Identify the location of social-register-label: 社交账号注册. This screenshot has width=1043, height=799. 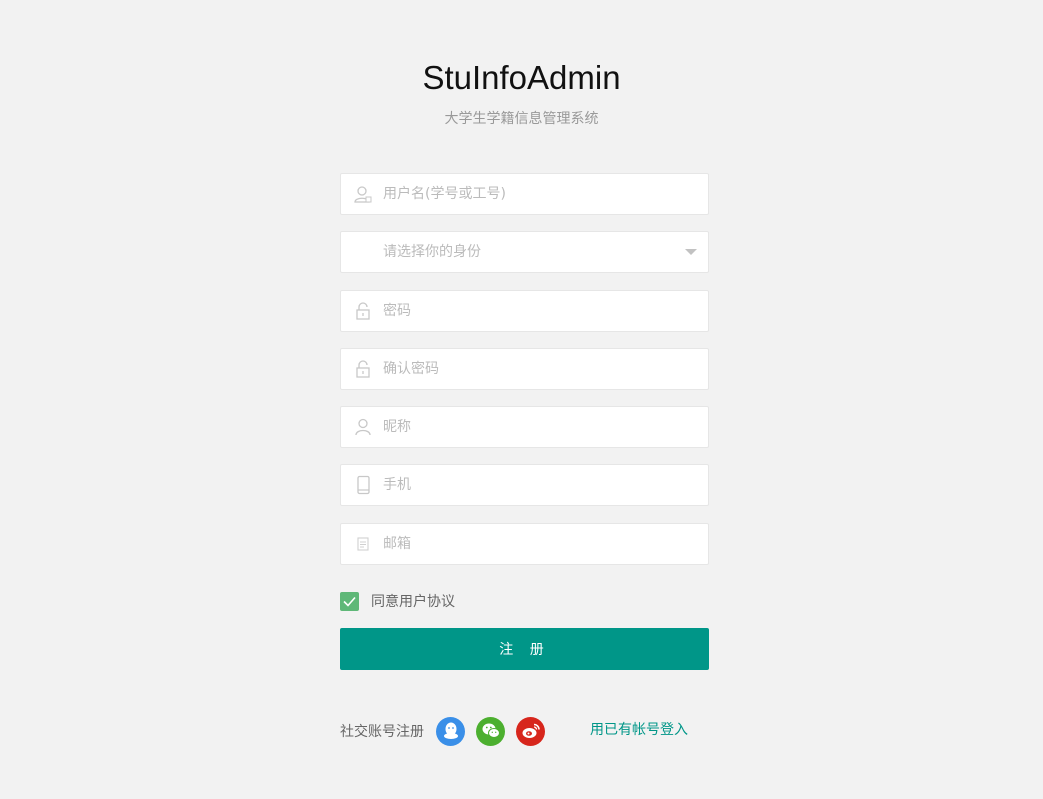
(382, 732).